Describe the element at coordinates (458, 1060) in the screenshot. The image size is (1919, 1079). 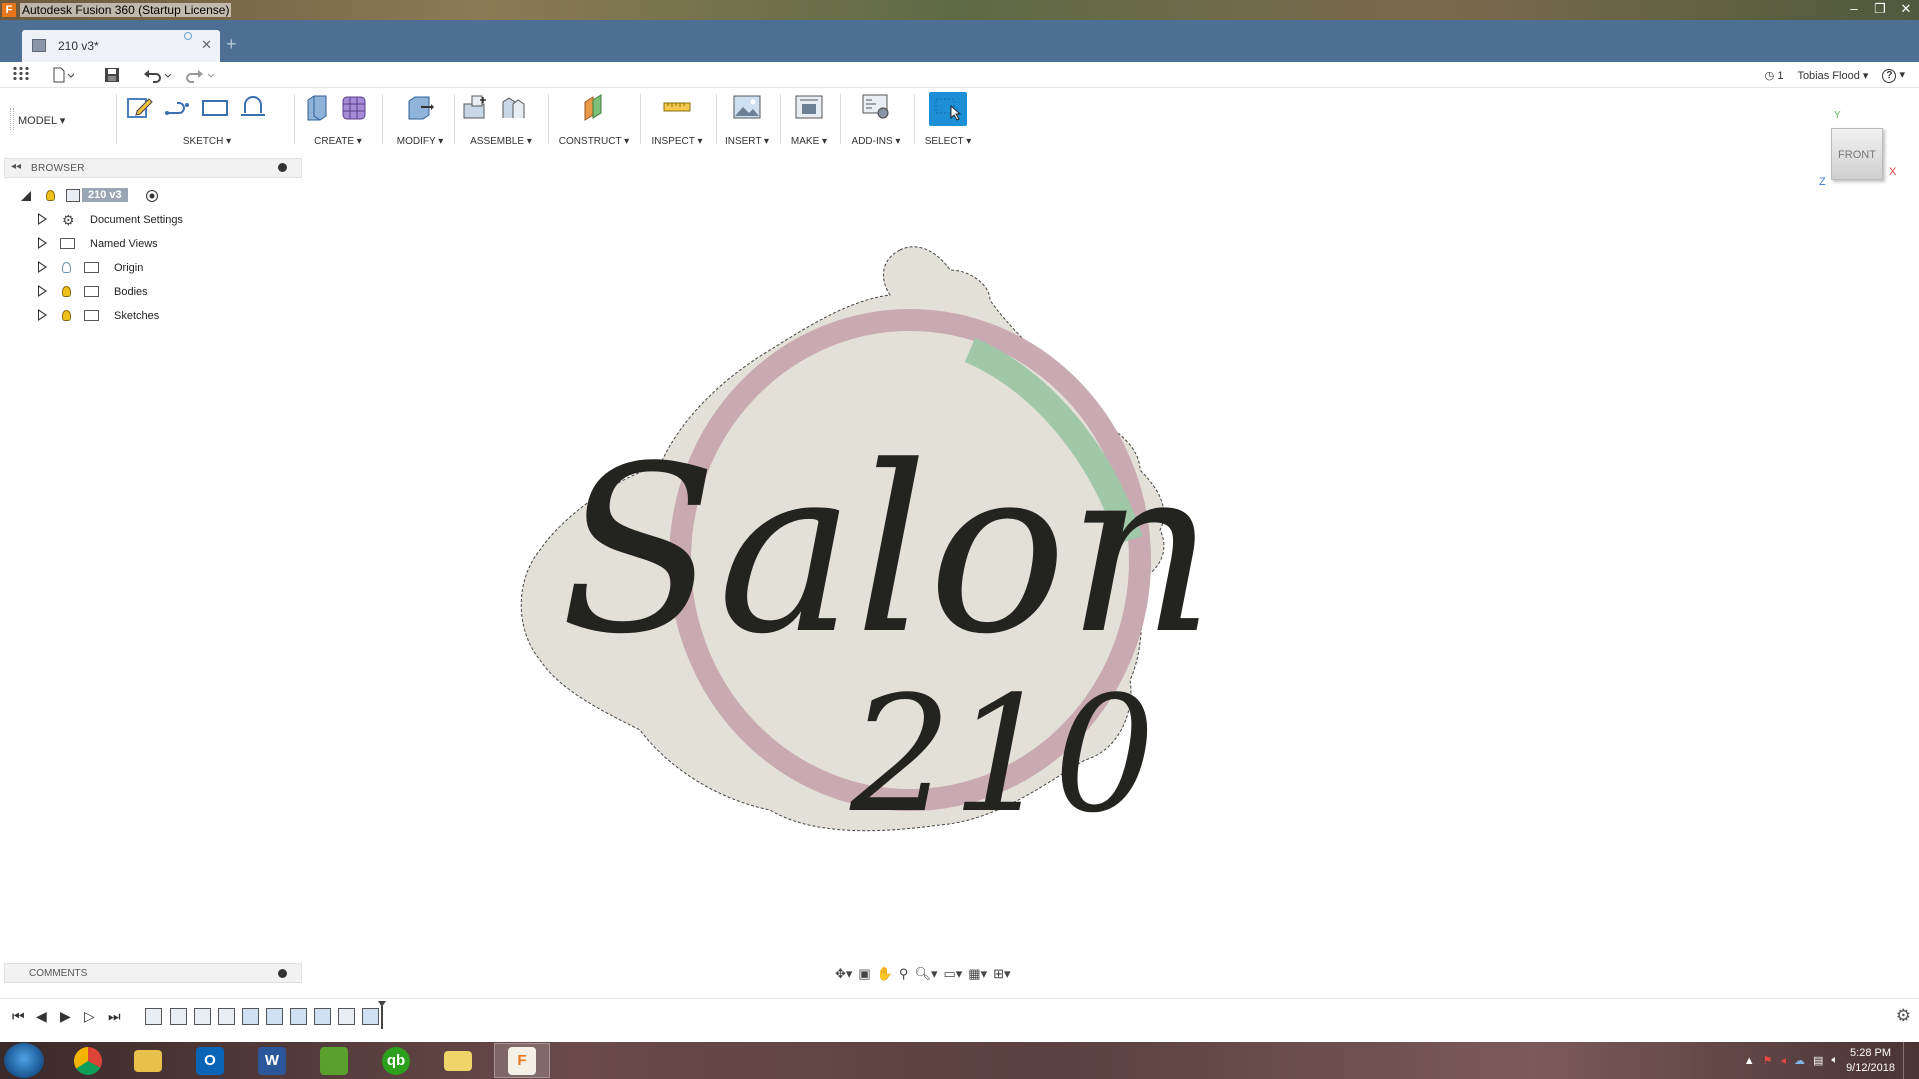
I see `folder-icon` at that location.